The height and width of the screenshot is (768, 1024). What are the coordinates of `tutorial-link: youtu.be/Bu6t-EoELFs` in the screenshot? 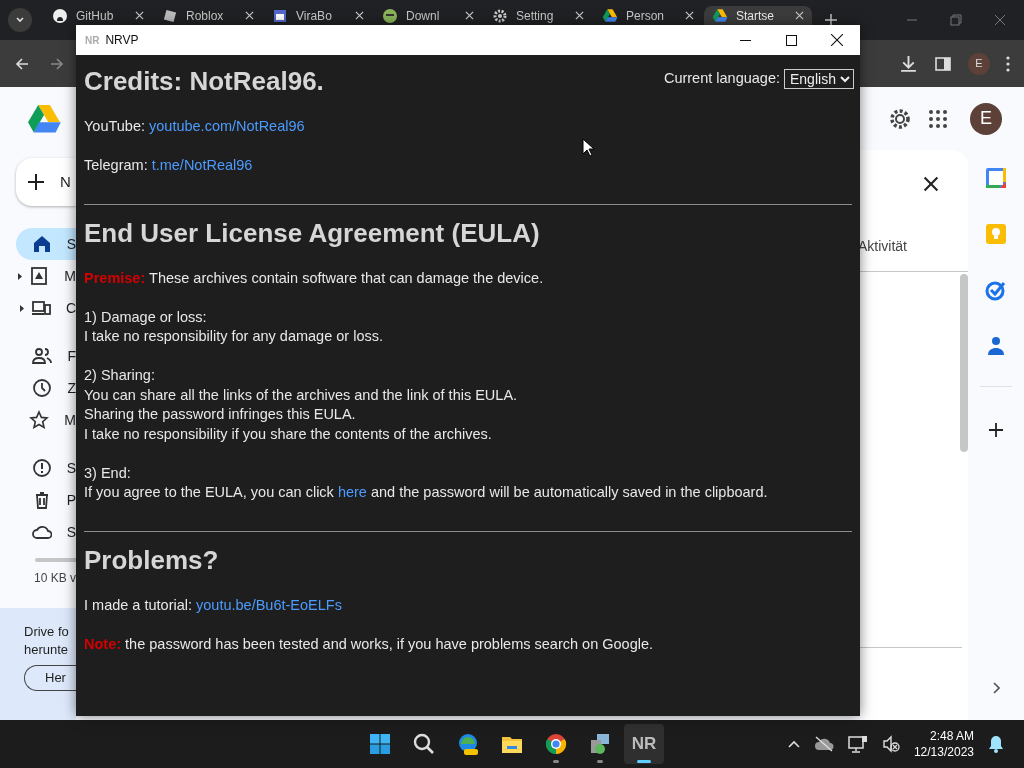 It's located at (269, 605).